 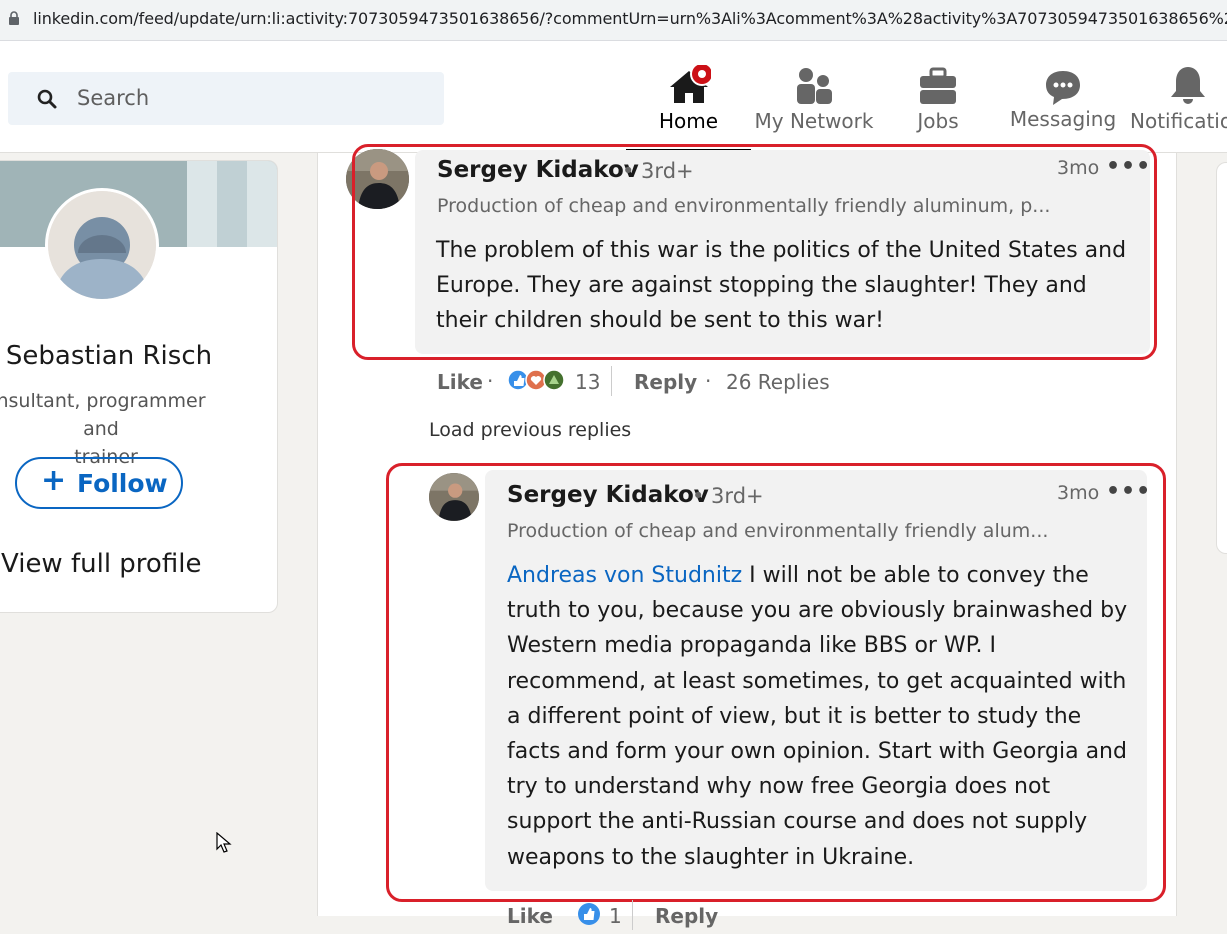 I want to click on nav-notifications-label: Notificatio, so click(x=1178, y=121).